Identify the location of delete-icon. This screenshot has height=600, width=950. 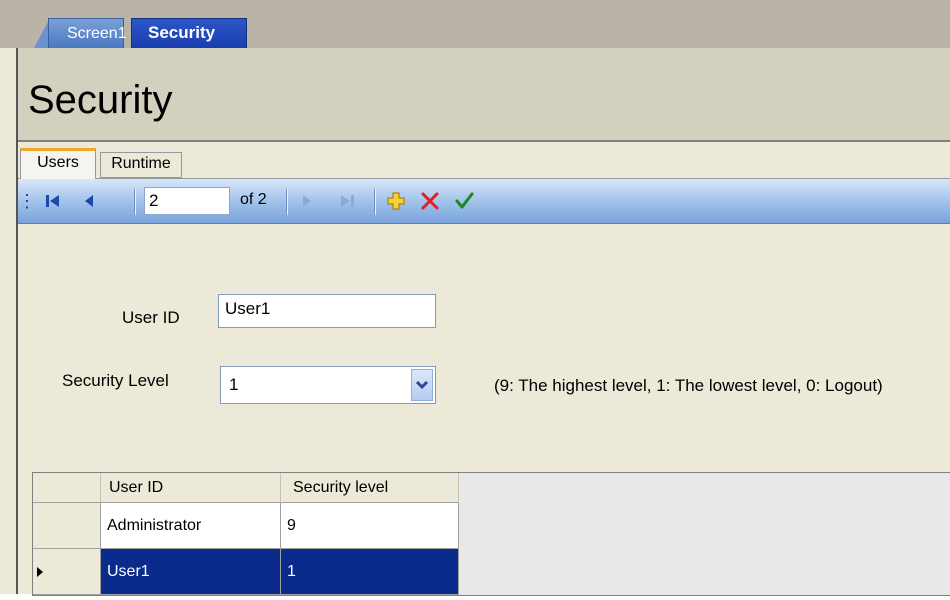
(430, 201).